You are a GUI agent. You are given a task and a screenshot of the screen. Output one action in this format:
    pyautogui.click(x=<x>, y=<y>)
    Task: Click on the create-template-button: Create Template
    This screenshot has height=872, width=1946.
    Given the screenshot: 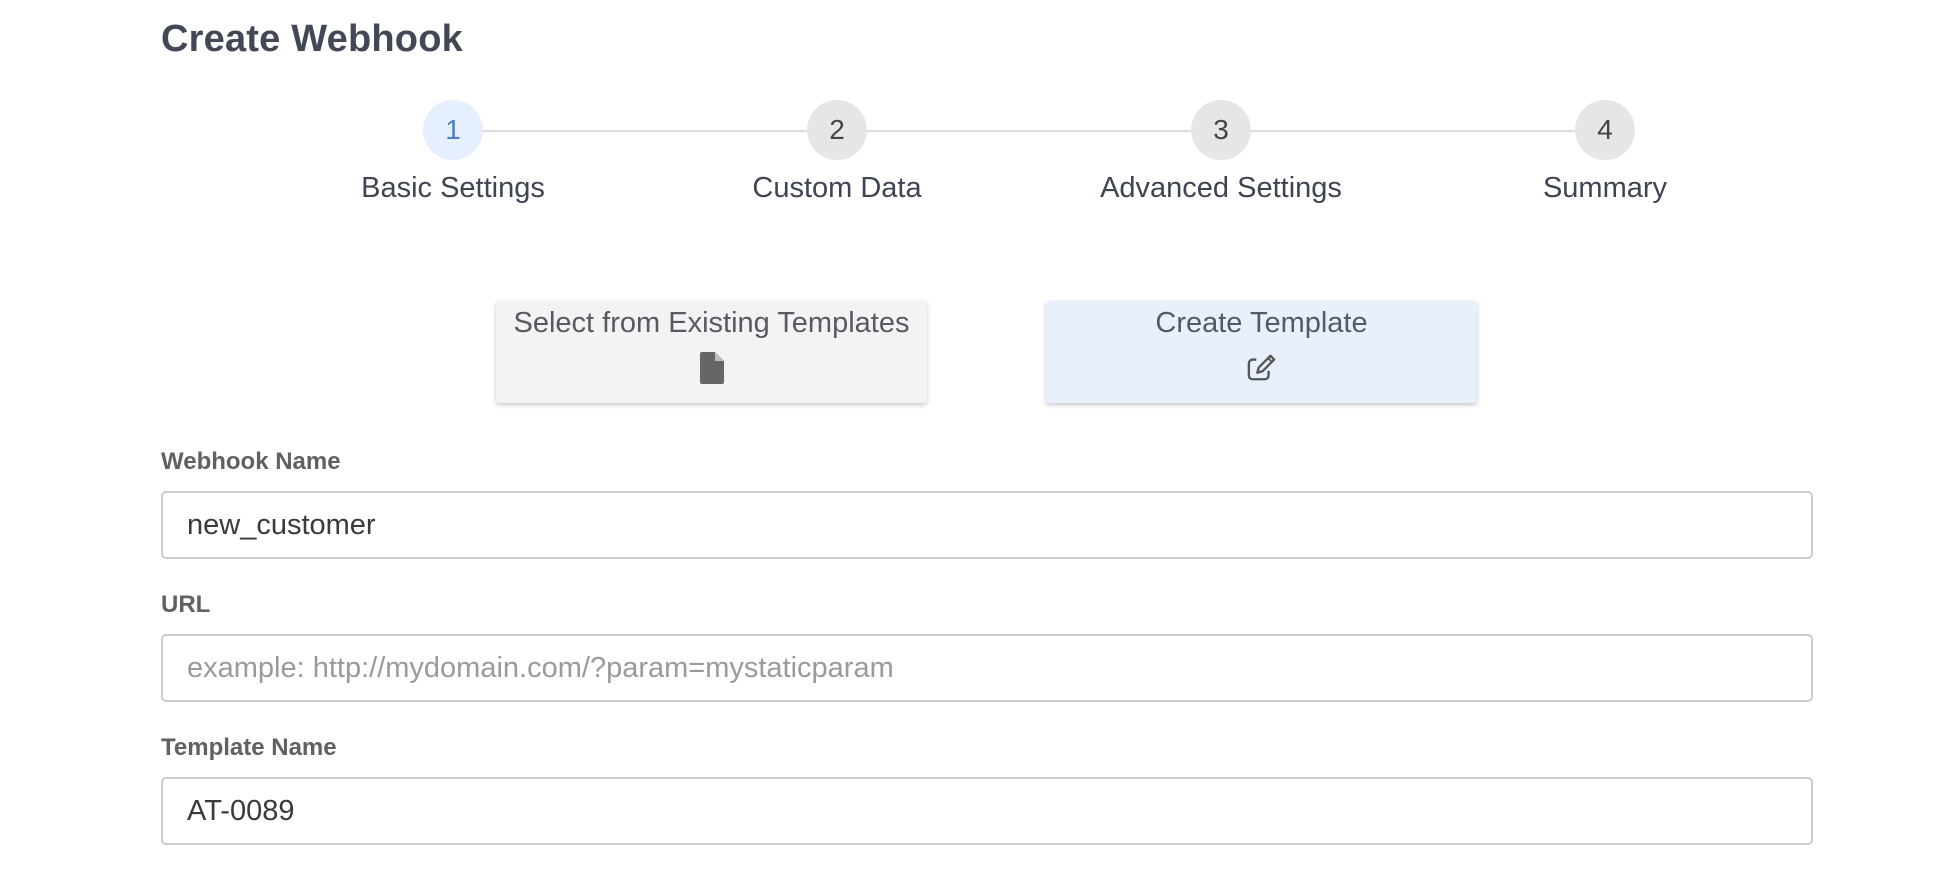 What is the action you would take?
    pyautogui.click(x=1261, y=352)
    